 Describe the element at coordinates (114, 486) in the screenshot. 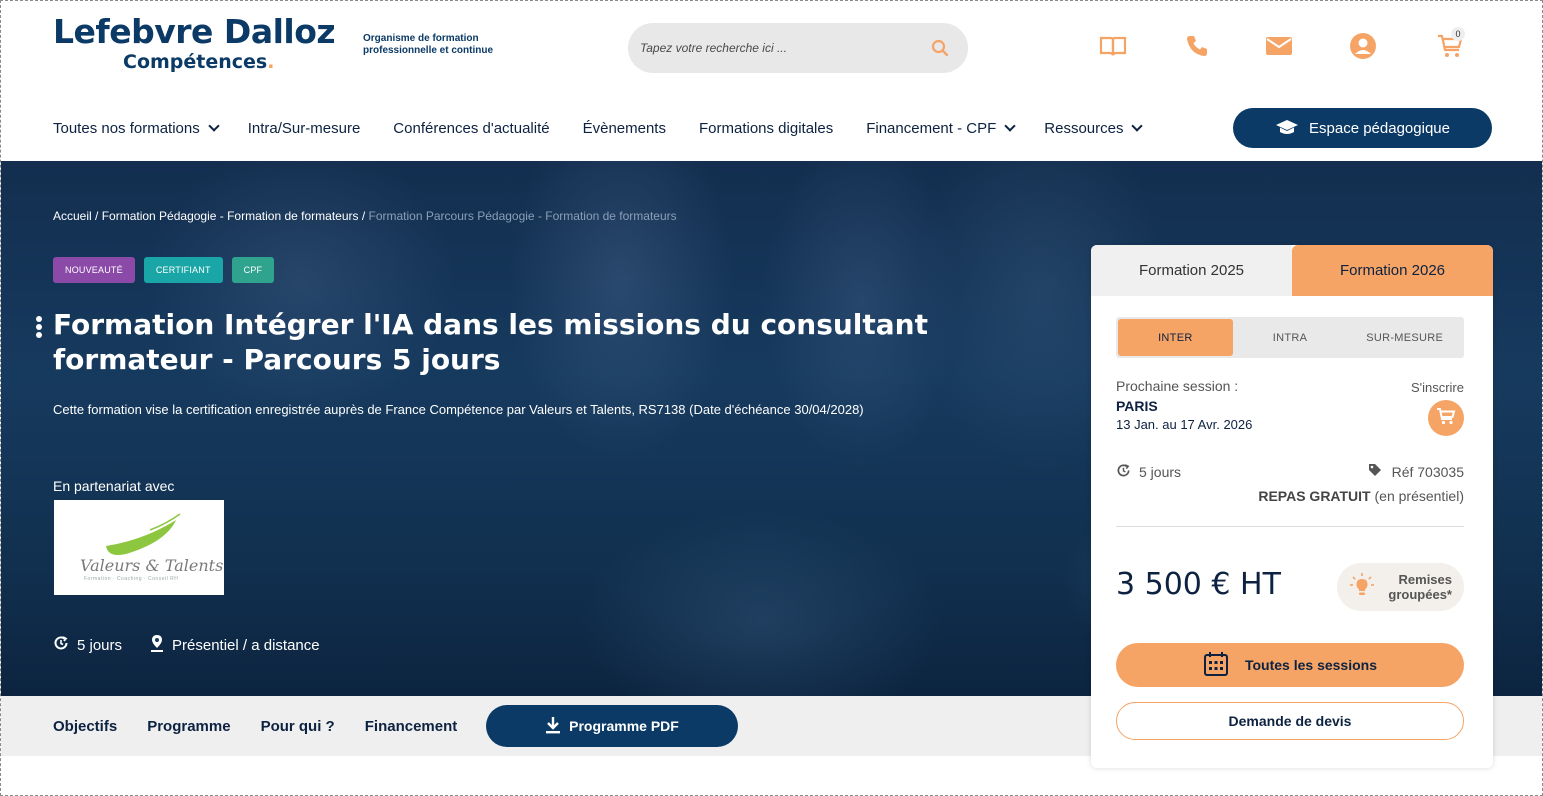

I see `partner-label: En partenariat avec` at that location.